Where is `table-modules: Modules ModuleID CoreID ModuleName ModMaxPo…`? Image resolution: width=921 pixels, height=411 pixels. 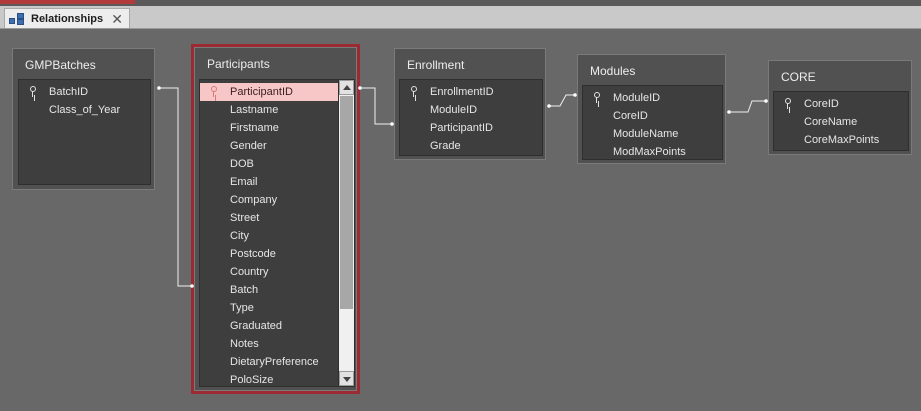
table-modules: Modules ModuleID CoreID ModuleName ModMaxPo… is located at coordinates (651, 109).